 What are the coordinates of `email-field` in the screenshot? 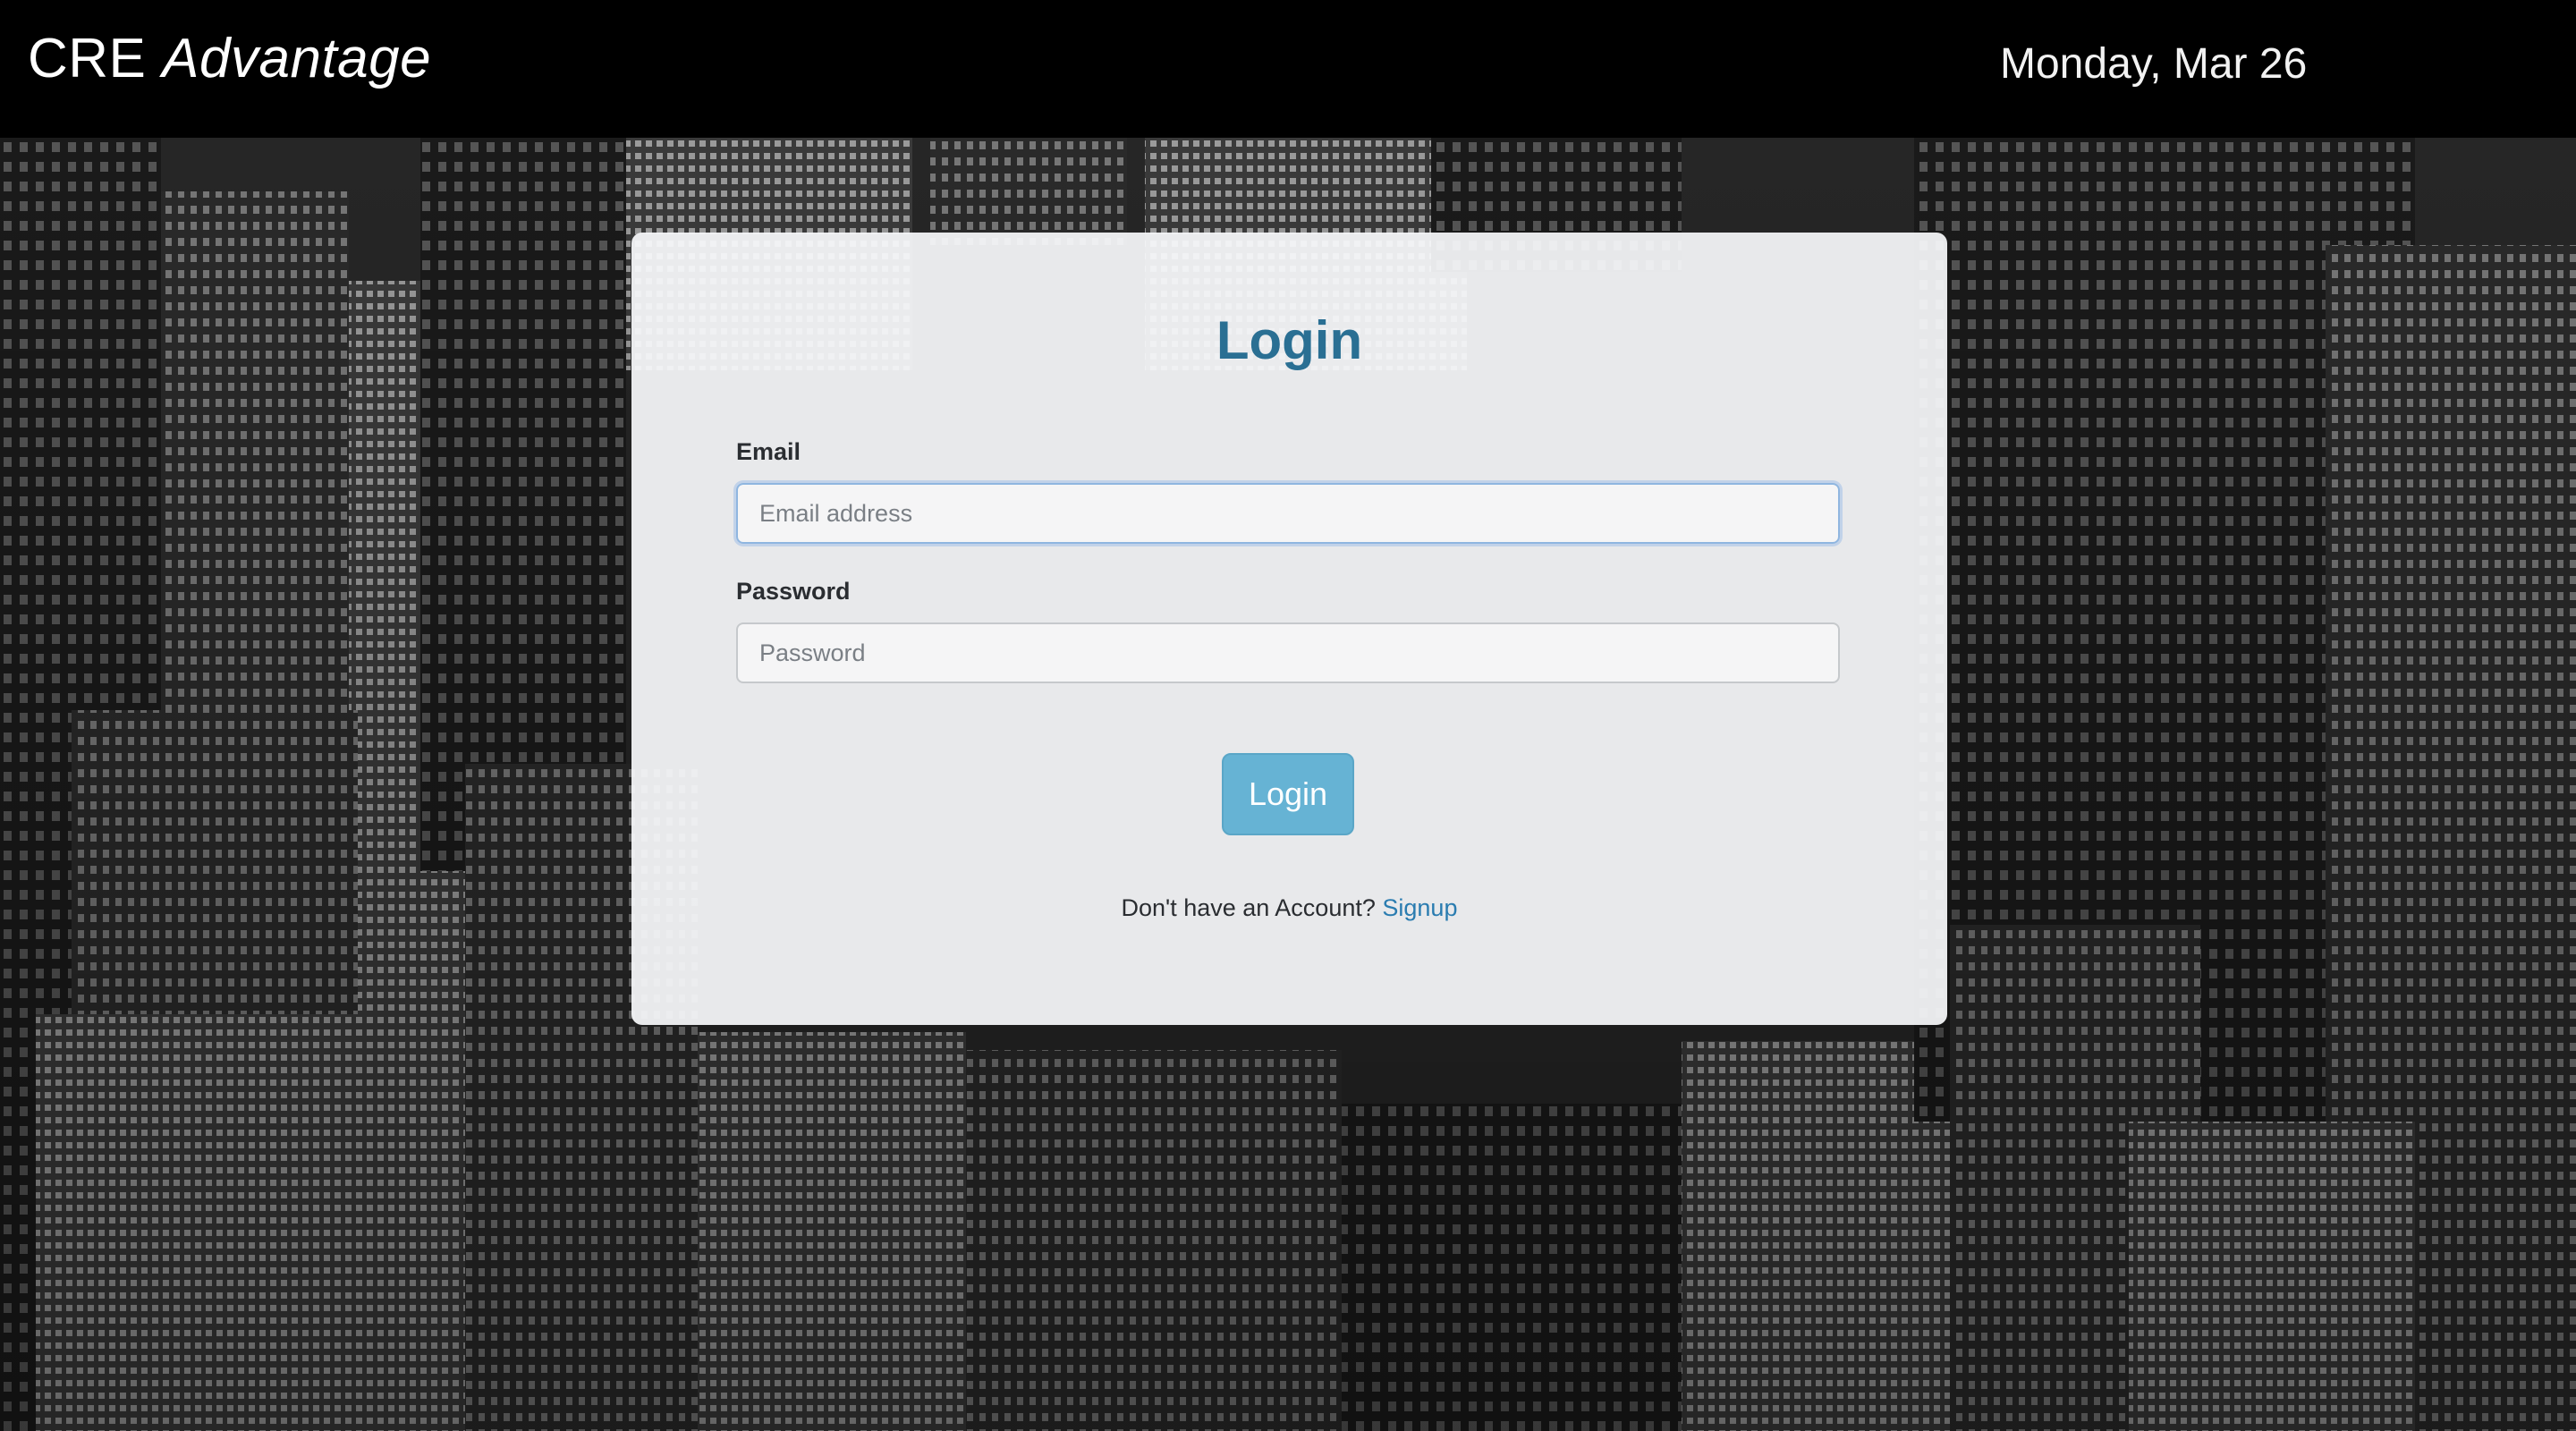 It's located at (1288, 514).